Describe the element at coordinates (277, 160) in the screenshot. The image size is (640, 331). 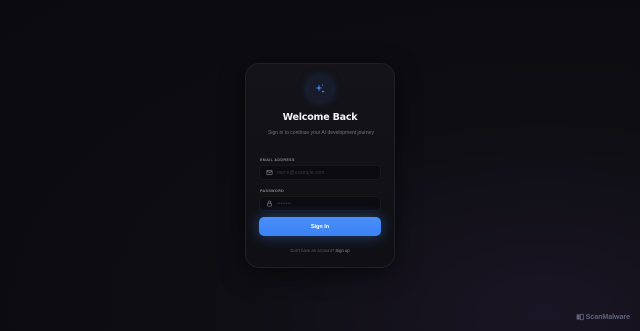
I see `email-label: EMAIL ADDRESS` at that location.